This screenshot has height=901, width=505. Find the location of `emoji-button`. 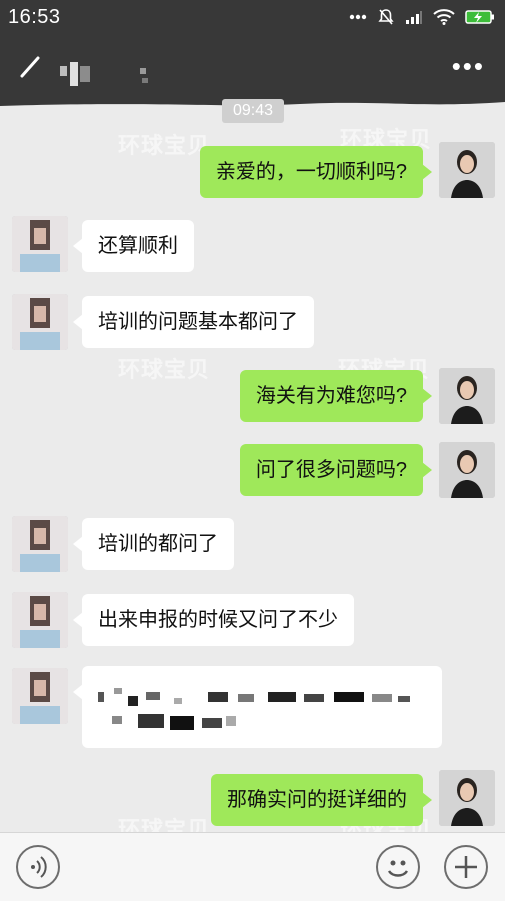

emoji-button is located at coordinates (398, 867).